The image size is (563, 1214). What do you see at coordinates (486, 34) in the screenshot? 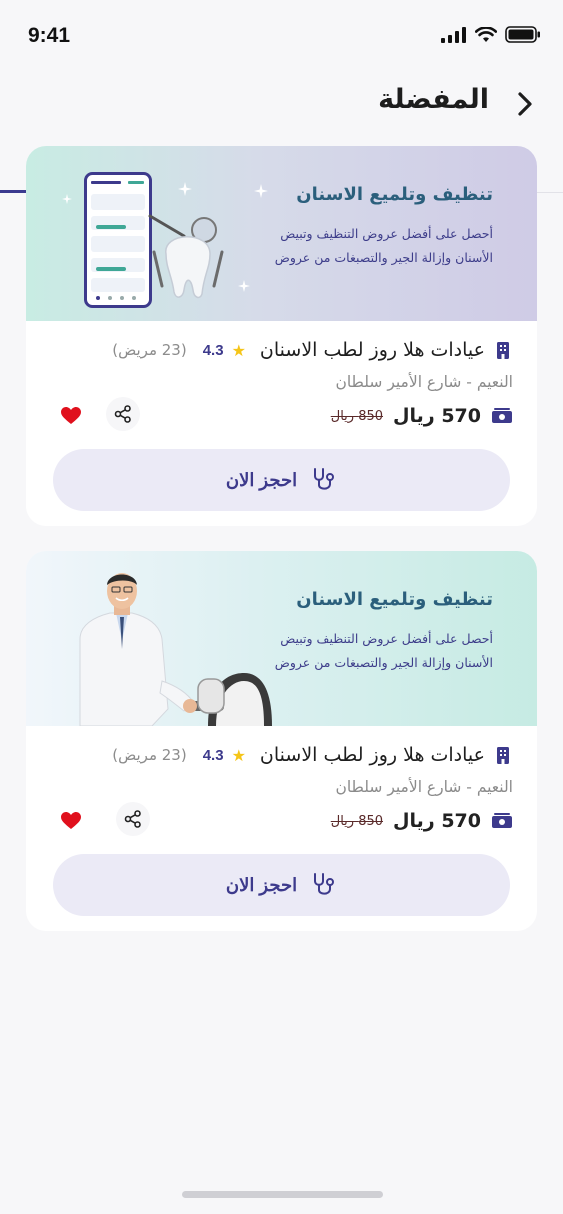
I see `wifi-icon` at bounding box center [486, 34].